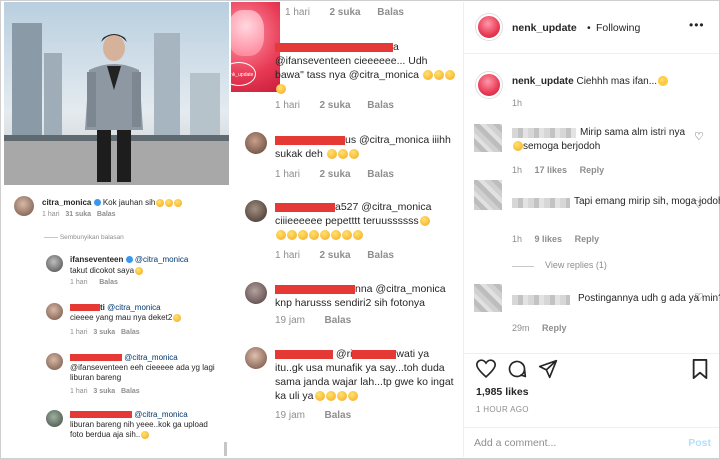  What do you see at coordinates (364, 289) in the screenshot?
I see `username-suffix: nna` at bounding box center [364, 289].